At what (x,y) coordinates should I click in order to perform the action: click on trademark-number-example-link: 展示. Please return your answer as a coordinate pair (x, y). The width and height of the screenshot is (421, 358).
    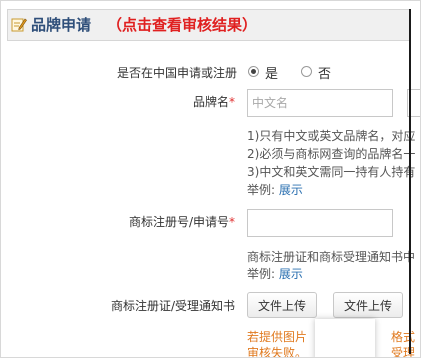
    Looking at the image, I should click on (291, 274).